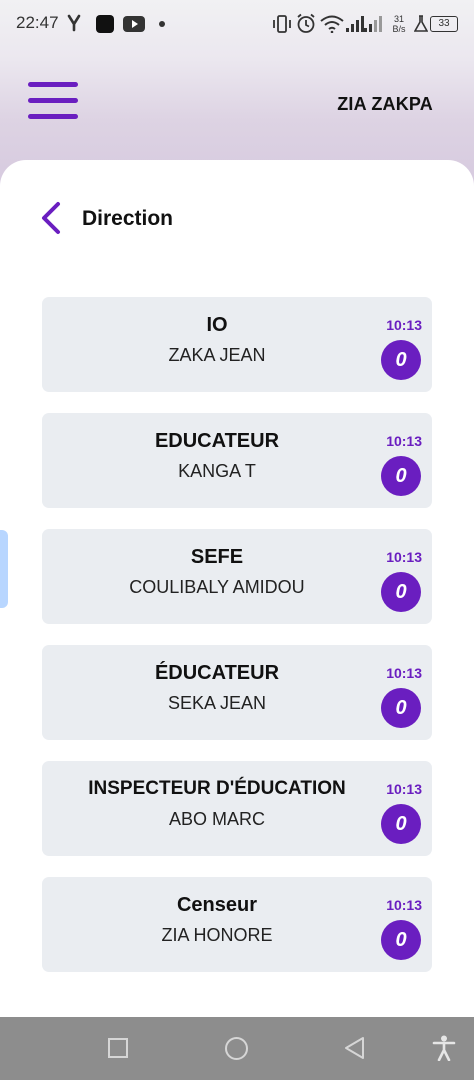 Image resolution: width=474 pixels, height=1080 pixels. I want to click on contact-name: ZAKA JEAN, so click(217, 355).